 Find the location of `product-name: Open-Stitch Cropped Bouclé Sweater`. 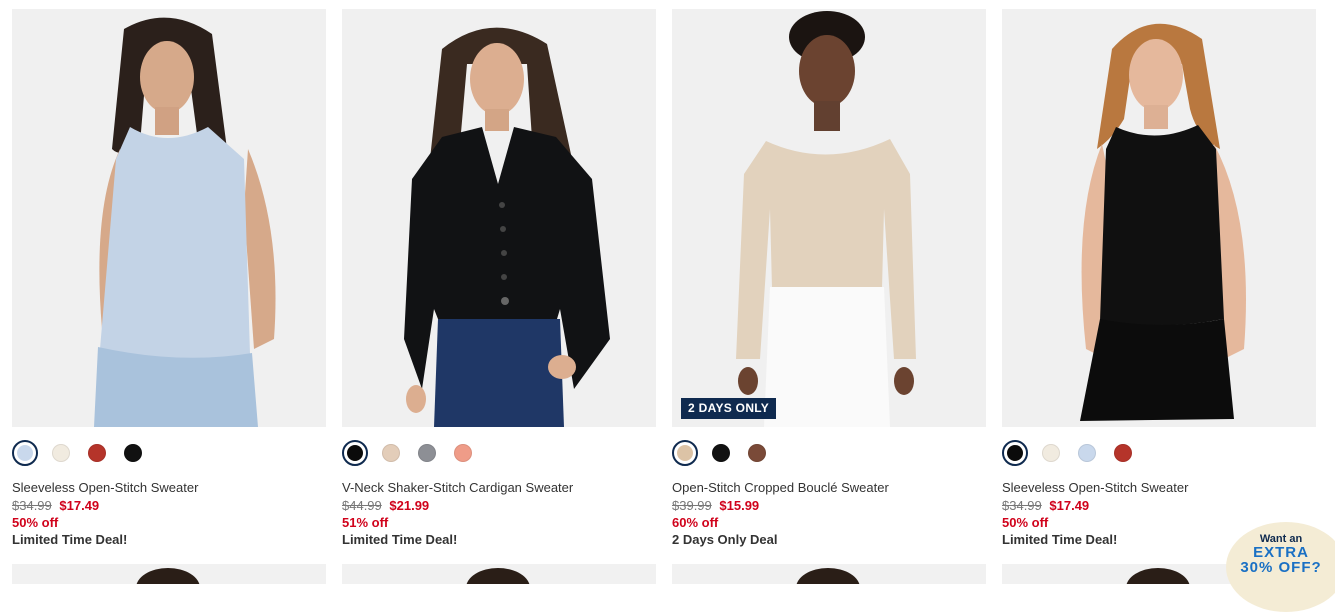

product-name: Open-Stitch Cropped Bouclé Sweater is located at coordinates (780, 487).